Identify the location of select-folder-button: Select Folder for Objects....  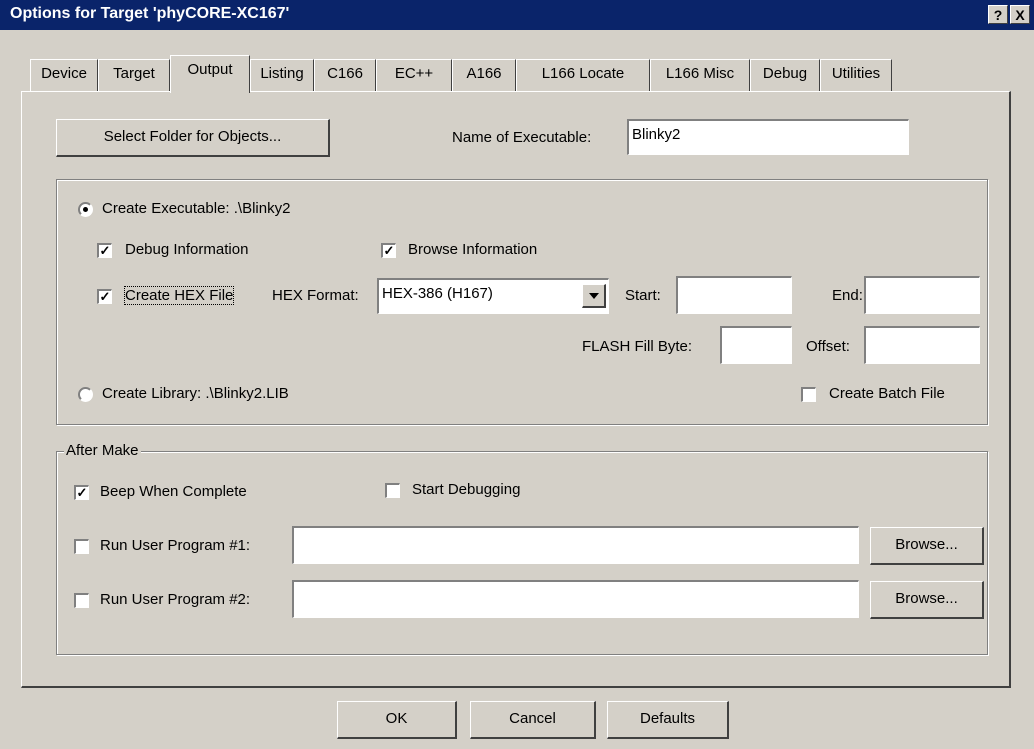
(193, 138).